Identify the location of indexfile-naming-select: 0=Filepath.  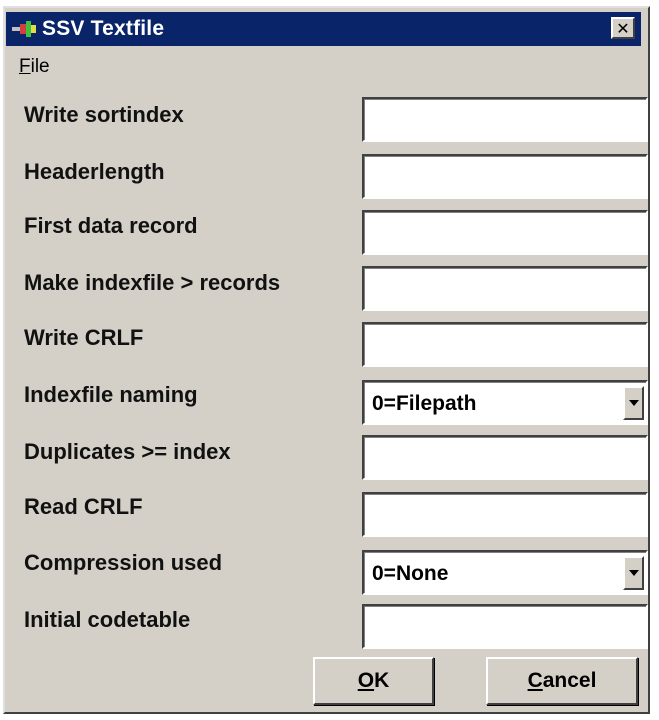
(505, 402).